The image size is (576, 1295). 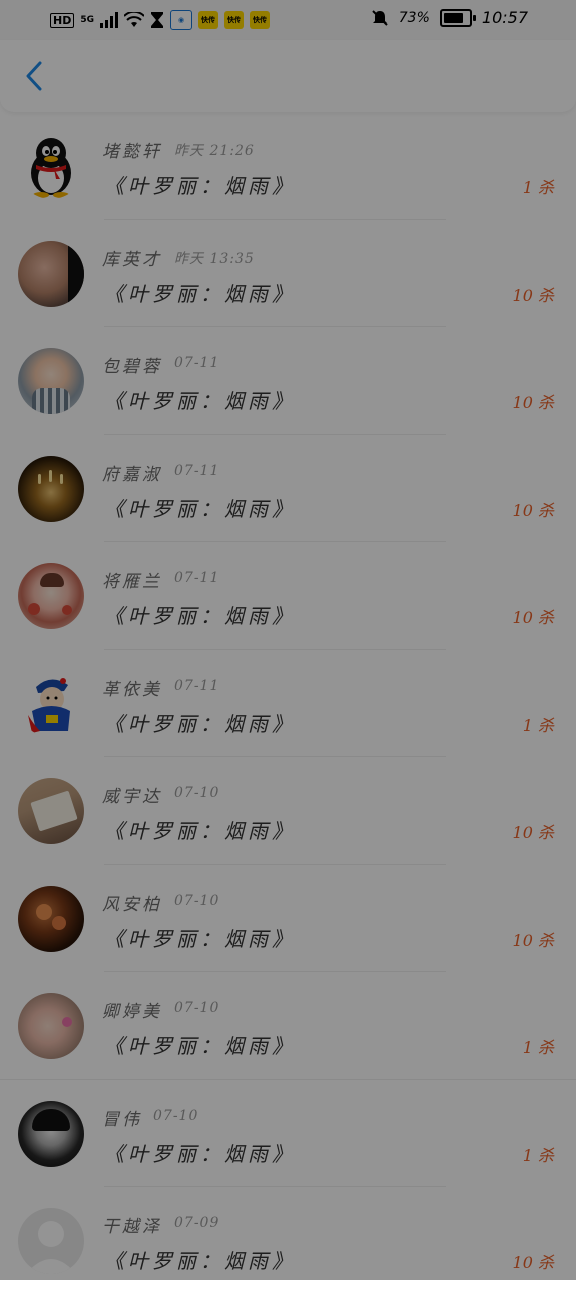 I want to click on contact-name: 卿婷美, so click(x=132, y=1012).